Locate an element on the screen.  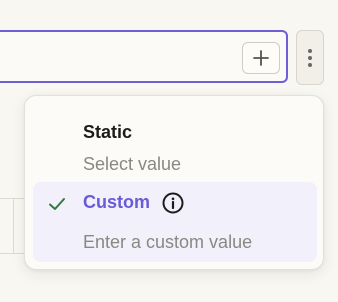
option-description: Select value is located at coordinates (132, 164).